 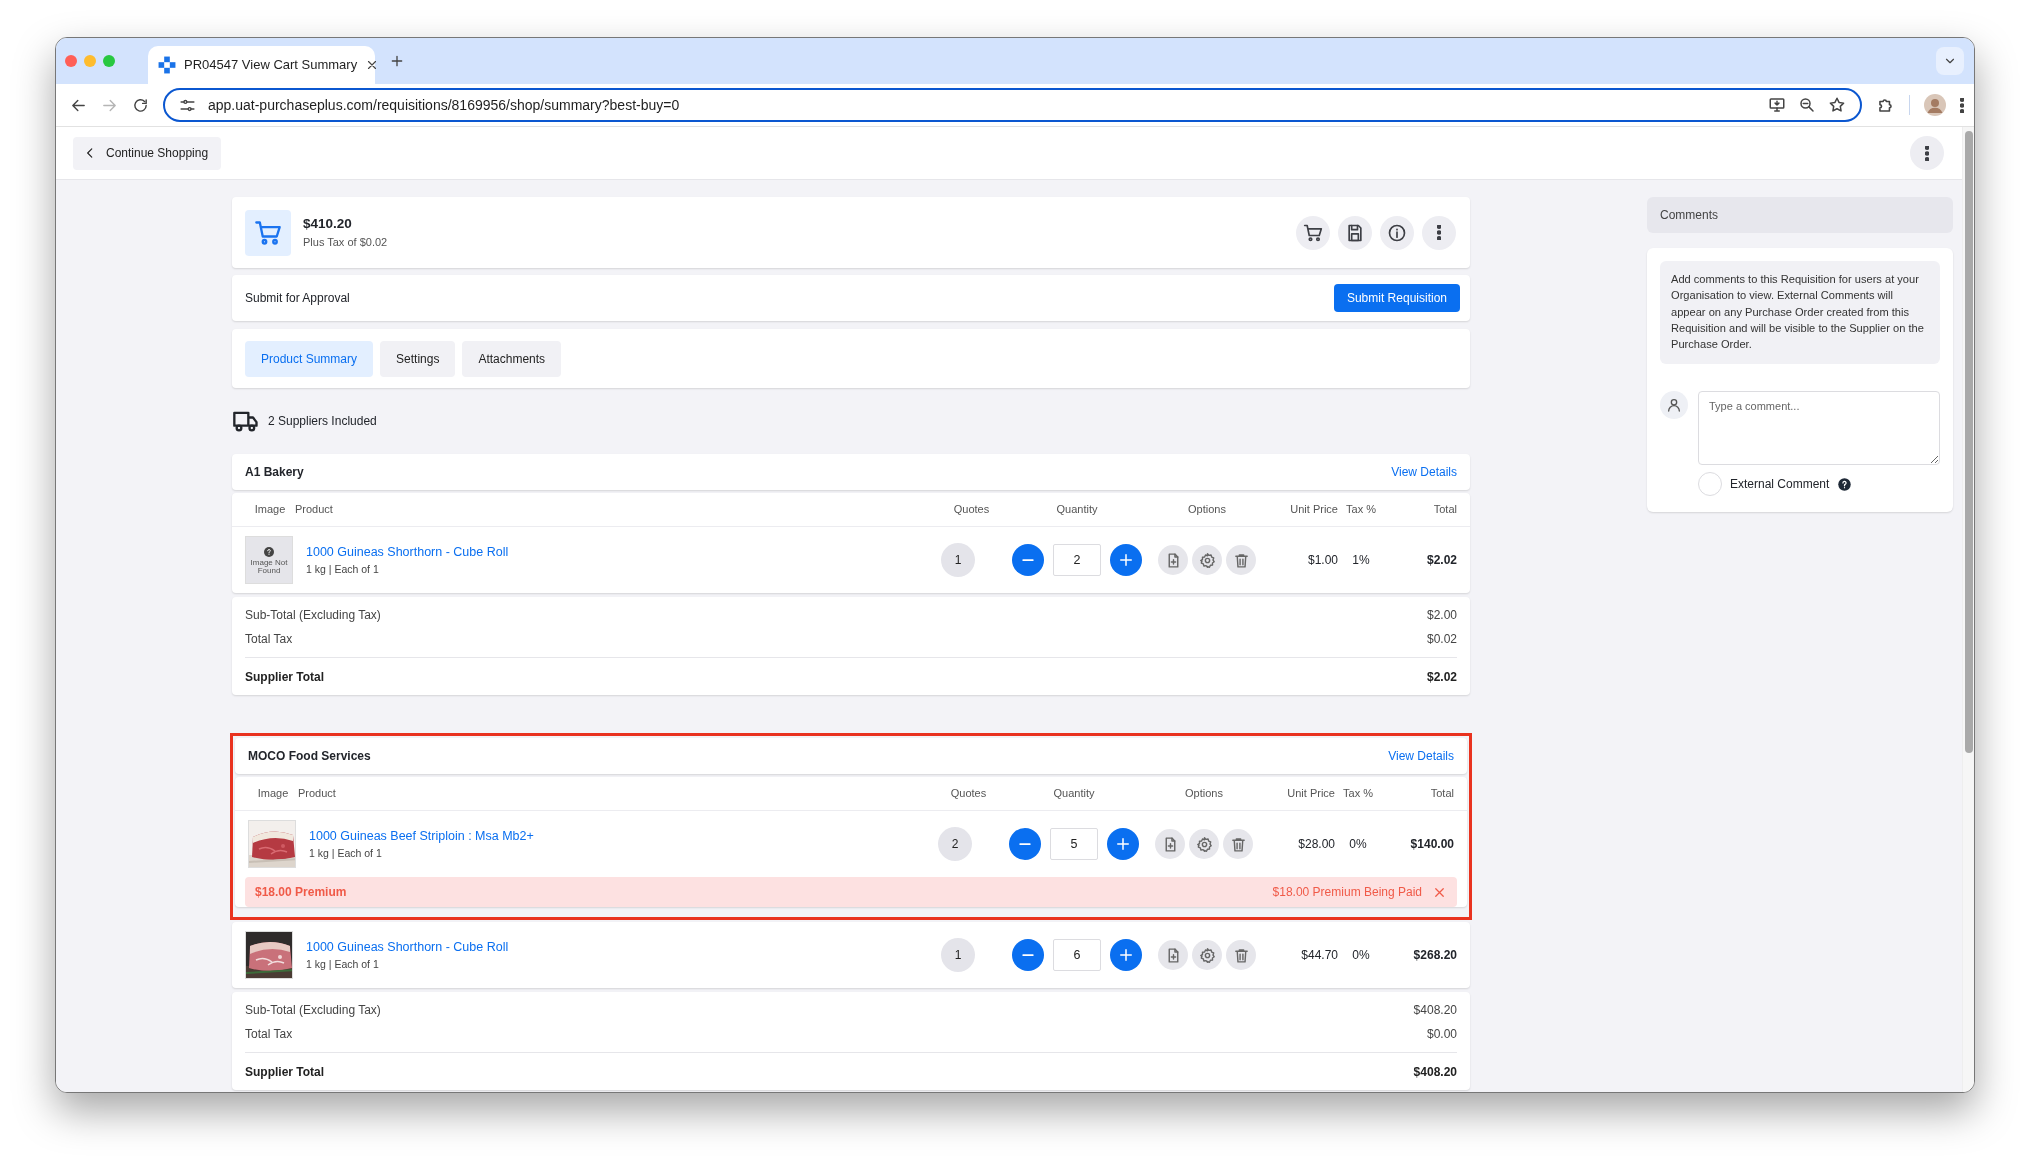 I want to click on install-icon, so click(x=1776, y=105).